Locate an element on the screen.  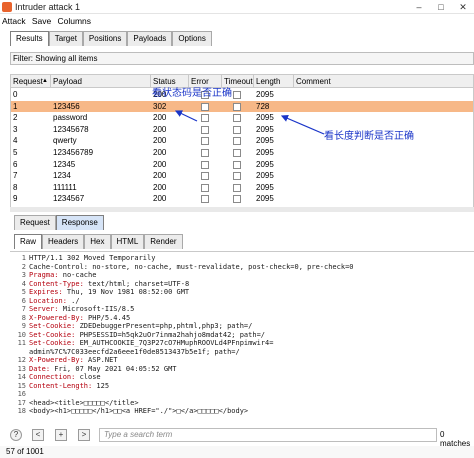
header-value: HTTP/1.1 302 Moved Temporarily is located at coordinates (92, 258).